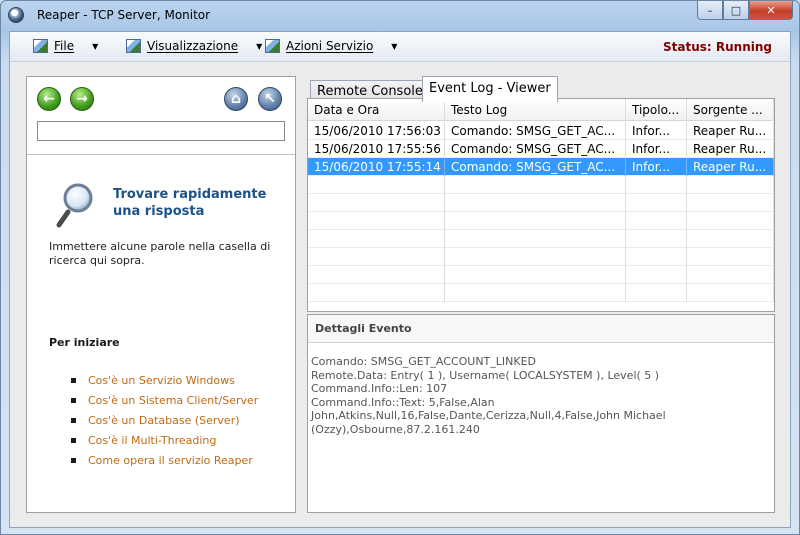 This screenshot has width=800, height=535. Describe the element at coordinates (270, 99) in the screenshot. I see `up-arrow-icon: ↖` at that location.